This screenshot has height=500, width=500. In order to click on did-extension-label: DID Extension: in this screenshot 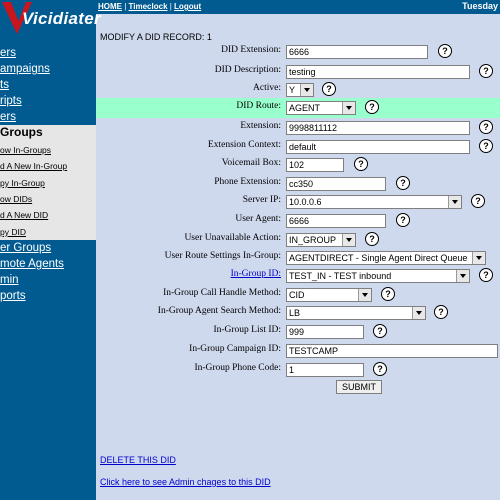, I will do `click(251, 50)`.